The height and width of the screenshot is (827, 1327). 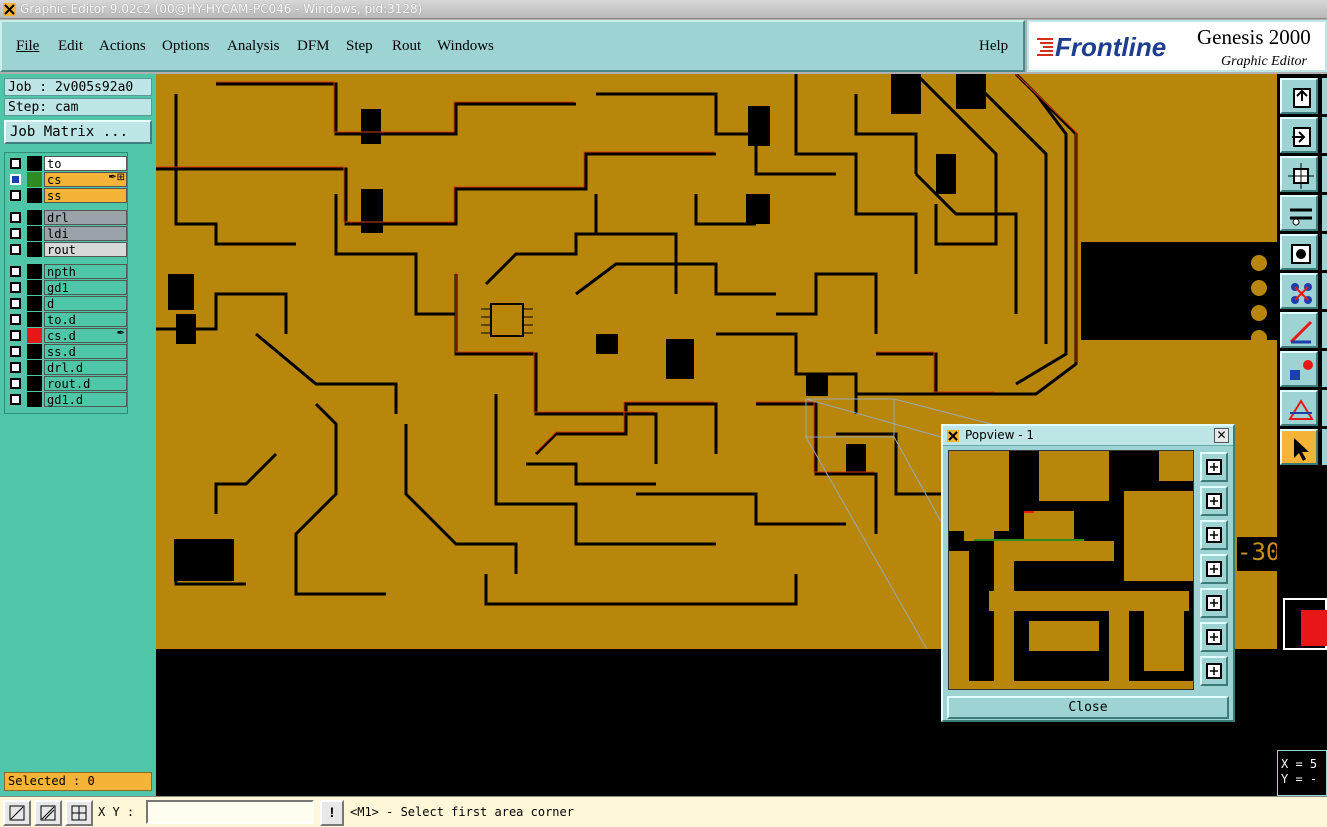 What do you see at coordinates (85, 287) in the screenshot?
I see `layer-name: gd1` at bounding box center [85, 287].